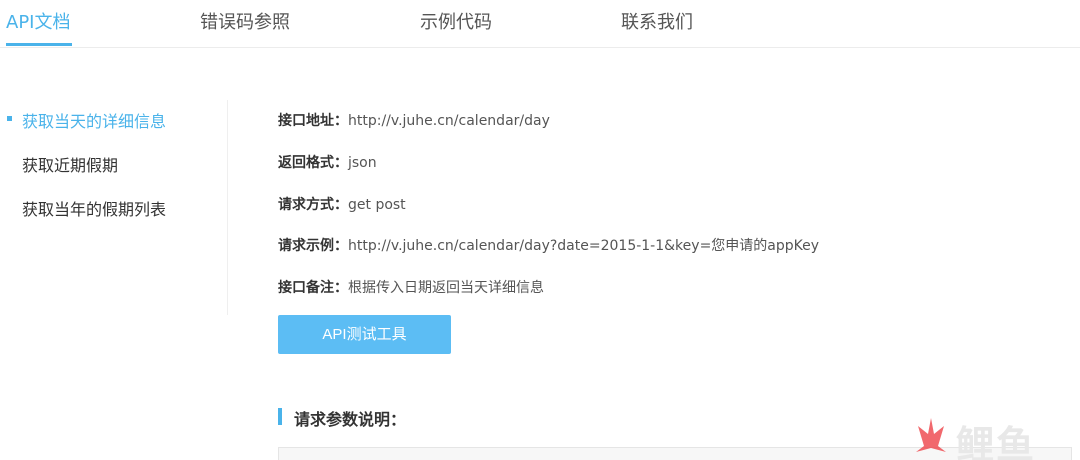 The width and height of the screenshot is (1080, 460). What do you see at coordinates (456, 21) in the screenshot?
I see `tab-sample-code: 示例代码` at bounding box center [456, 21].